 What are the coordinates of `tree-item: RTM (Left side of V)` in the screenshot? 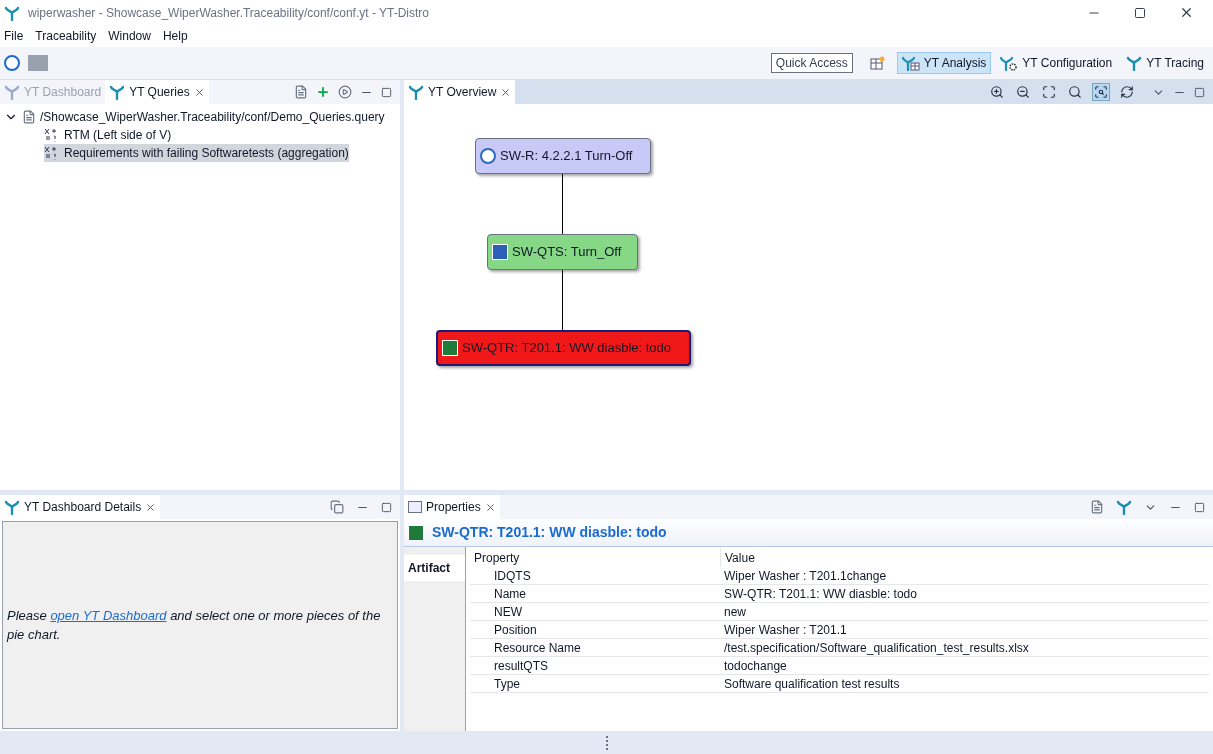 It's located at (108, 135).